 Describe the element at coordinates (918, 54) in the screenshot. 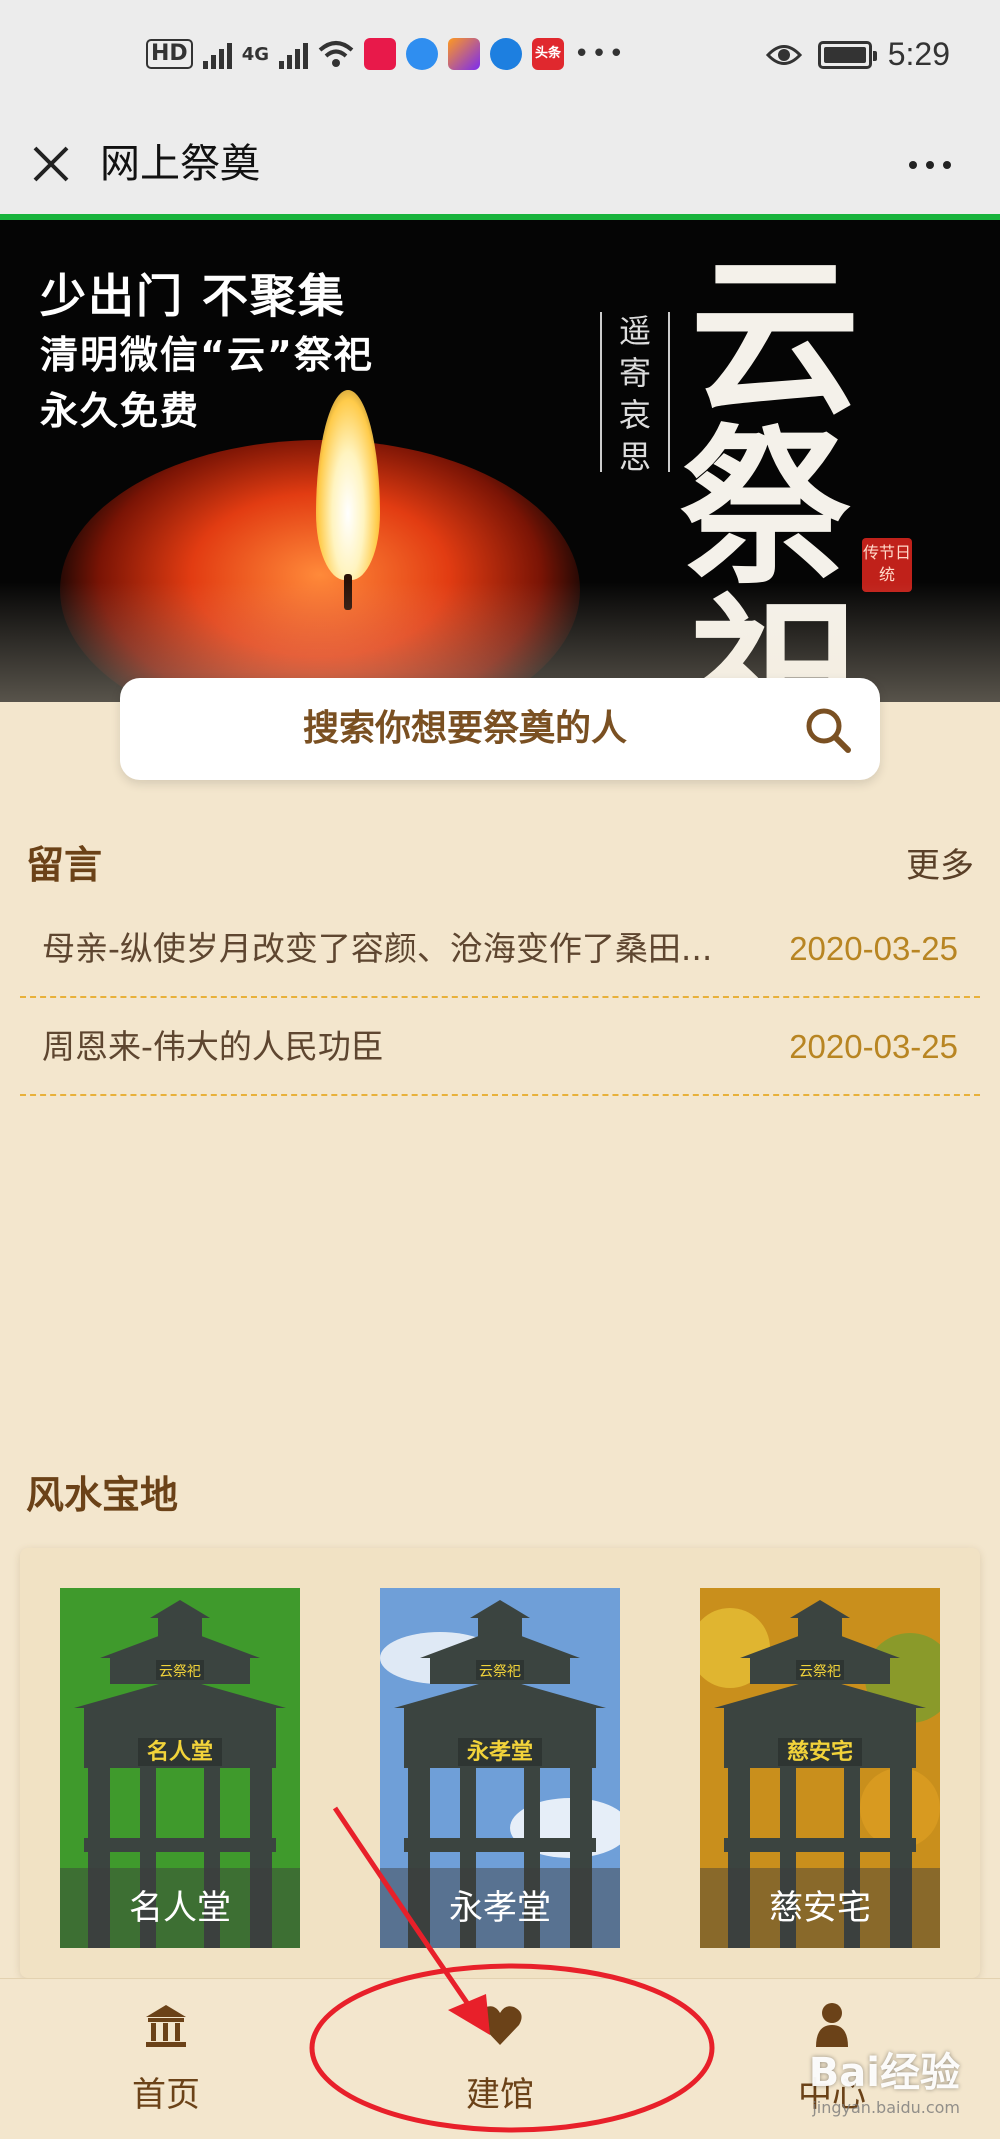

I see `clock: 5:29` at that location.